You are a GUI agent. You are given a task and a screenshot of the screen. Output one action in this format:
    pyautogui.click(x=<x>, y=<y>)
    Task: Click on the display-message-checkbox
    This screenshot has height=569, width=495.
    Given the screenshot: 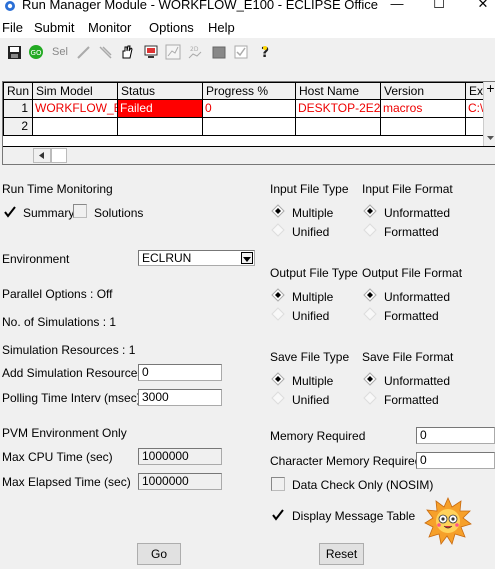 What is the action you would take?
    pyautogui.click(x=278, y=515)
    